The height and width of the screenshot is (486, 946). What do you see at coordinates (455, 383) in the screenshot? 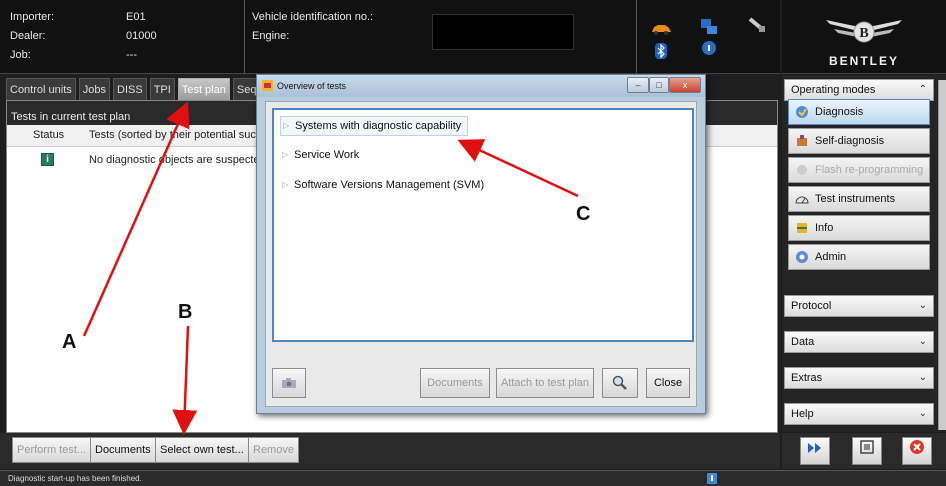
I see `dialog-documents-button: Documents` at bounding box center [455, 383].